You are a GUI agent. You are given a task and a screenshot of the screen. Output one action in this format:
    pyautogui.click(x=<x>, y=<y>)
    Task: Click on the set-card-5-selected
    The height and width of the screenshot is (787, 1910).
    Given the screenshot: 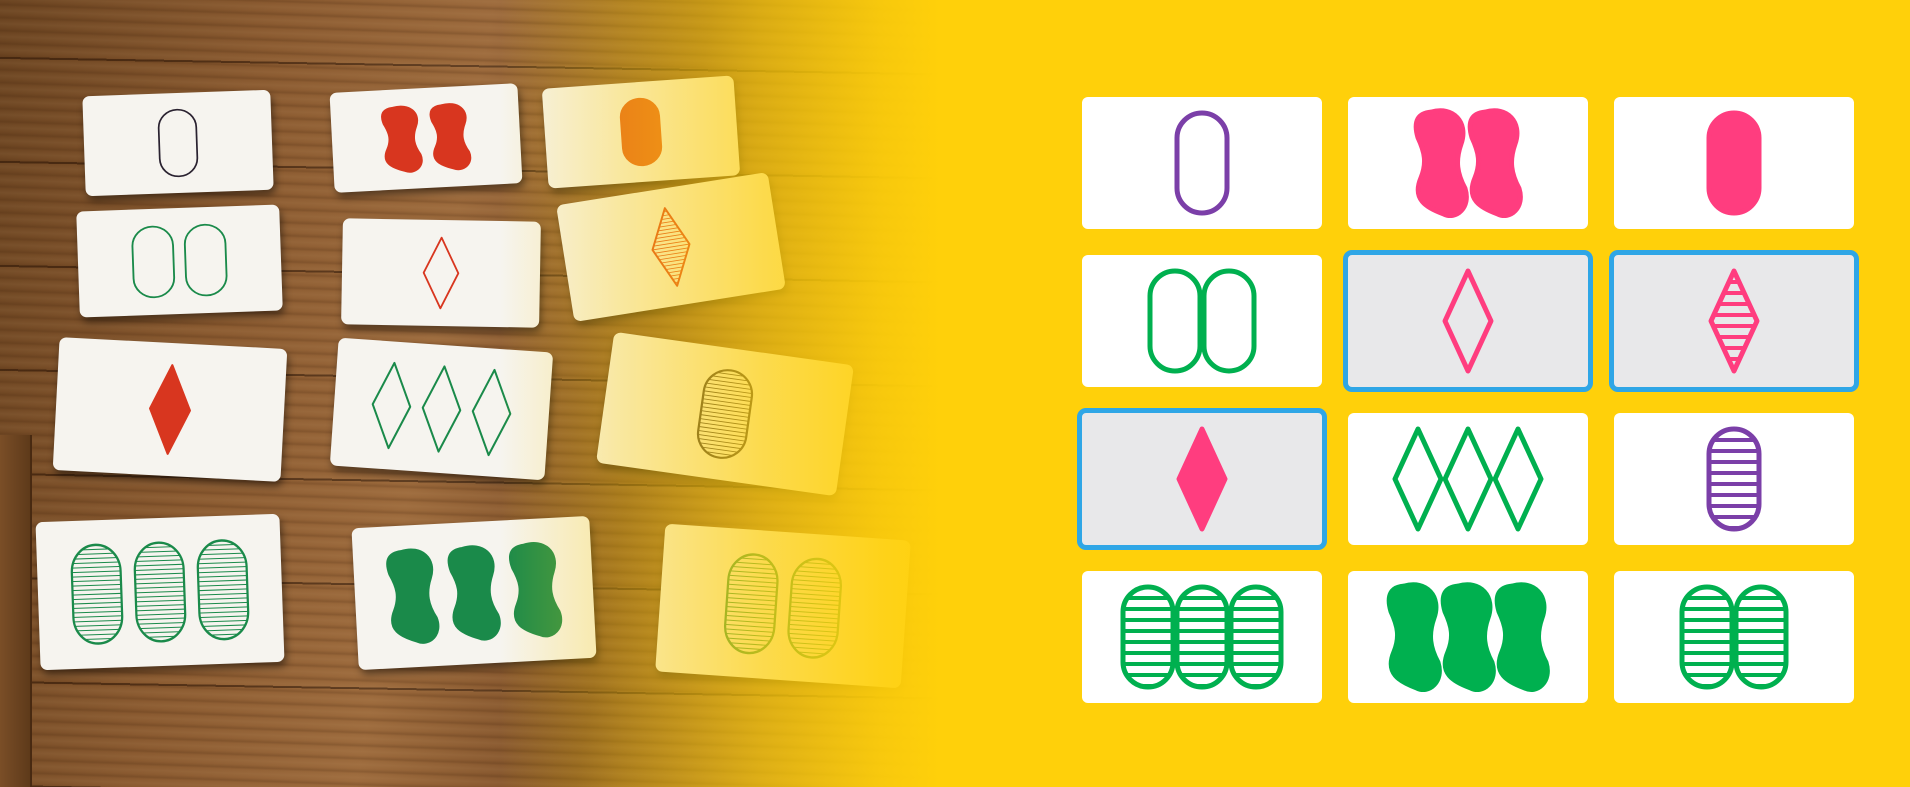 What is the action you would take?
    pyautogui.click(x=1468, y=321)
    